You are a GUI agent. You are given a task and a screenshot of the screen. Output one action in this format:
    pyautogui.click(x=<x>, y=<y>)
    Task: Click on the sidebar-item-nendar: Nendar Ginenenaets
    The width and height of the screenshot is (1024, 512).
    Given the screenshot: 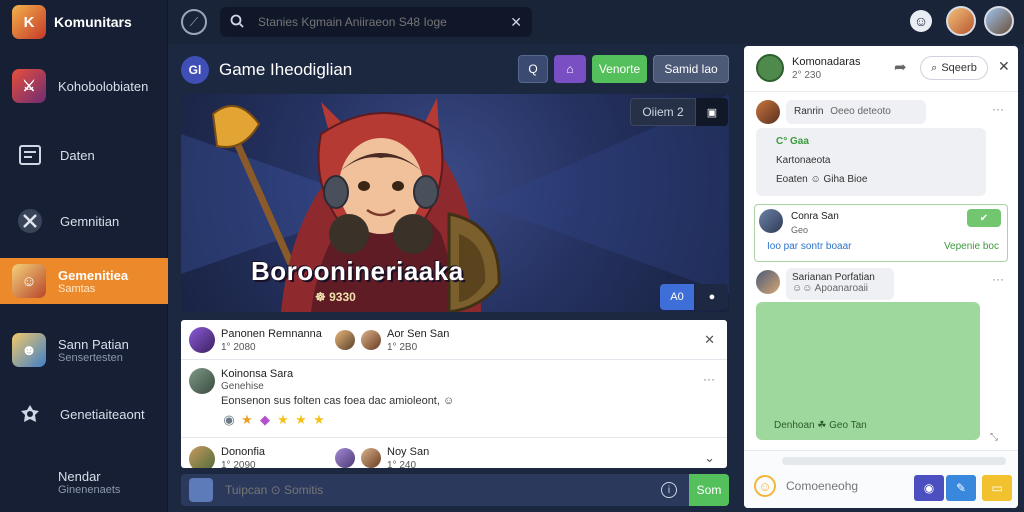 What is the action you would take?
    pyautogui.click(x=84, y=482)
    